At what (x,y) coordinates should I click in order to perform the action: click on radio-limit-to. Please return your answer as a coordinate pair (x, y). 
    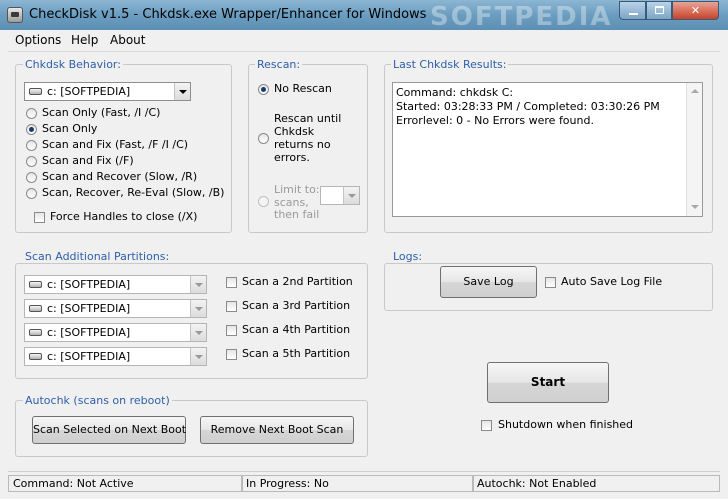
    Looking at the image, I should click on (263, 201).